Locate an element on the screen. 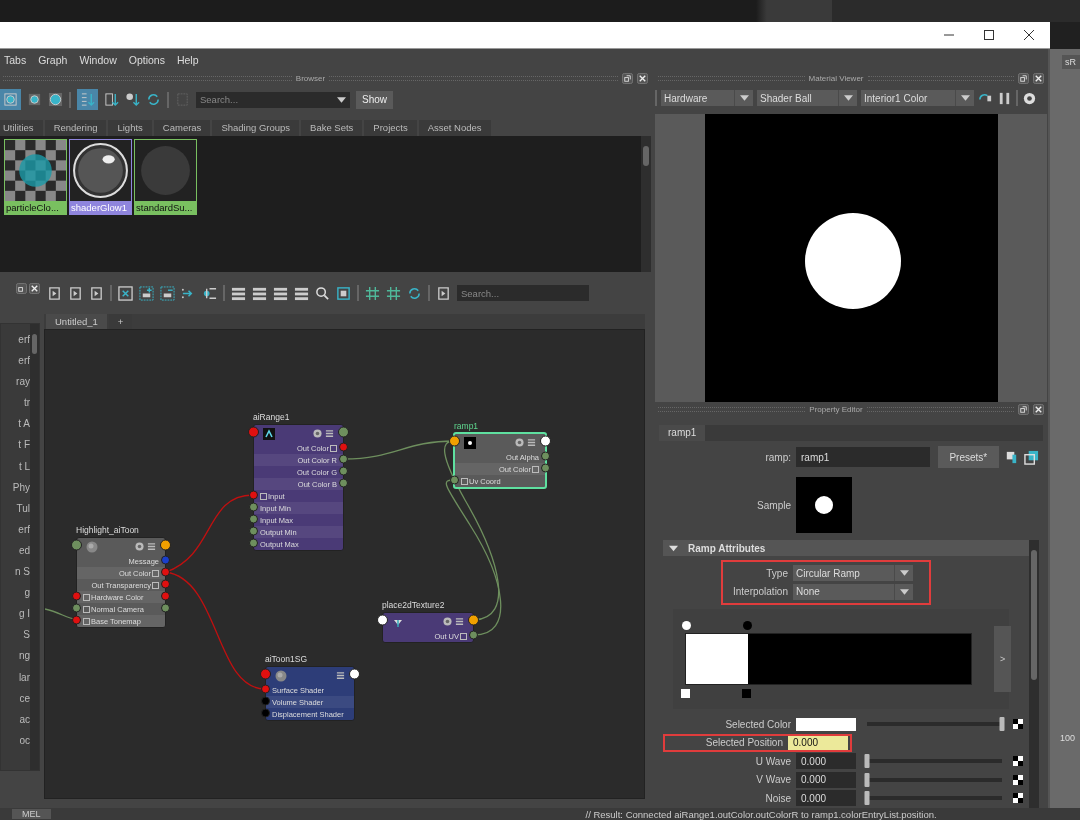  list-item: tr is located at coordinates (15, 403).